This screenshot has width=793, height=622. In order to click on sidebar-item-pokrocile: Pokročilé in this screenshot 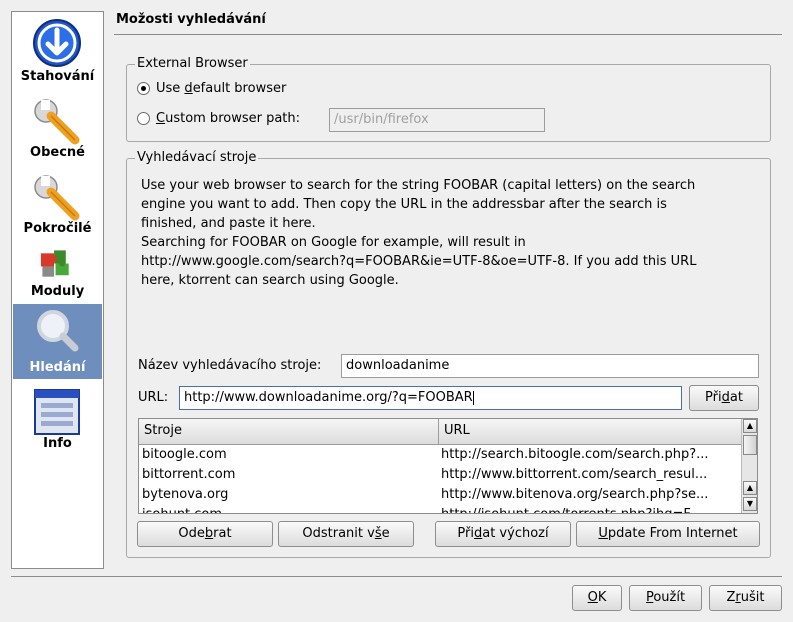, I will do `click(57, 205)`.